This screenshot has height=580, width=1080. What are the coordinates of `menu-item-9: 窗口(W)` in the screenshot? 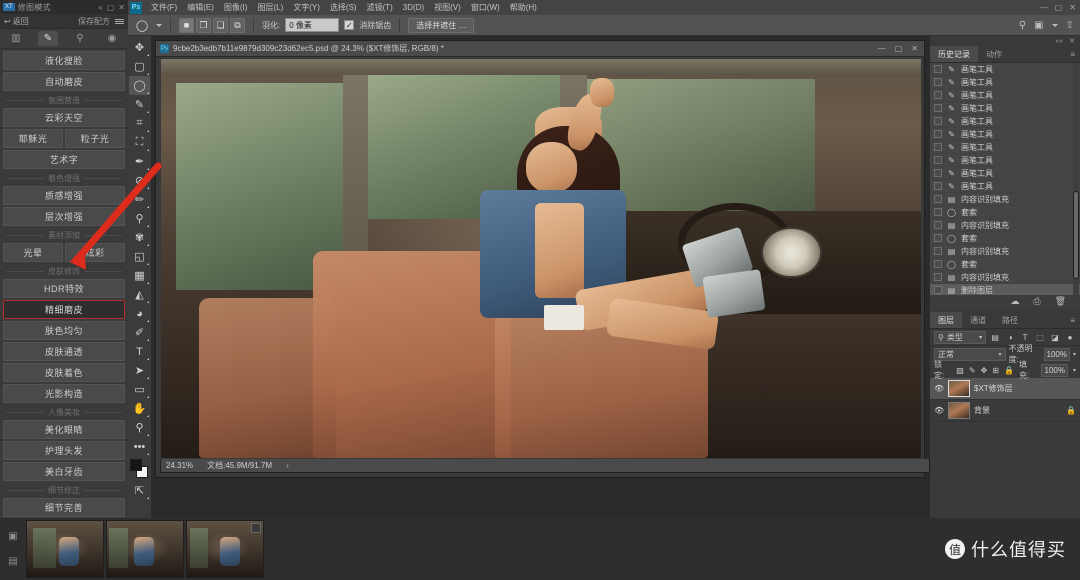 It's located at (485, 7).